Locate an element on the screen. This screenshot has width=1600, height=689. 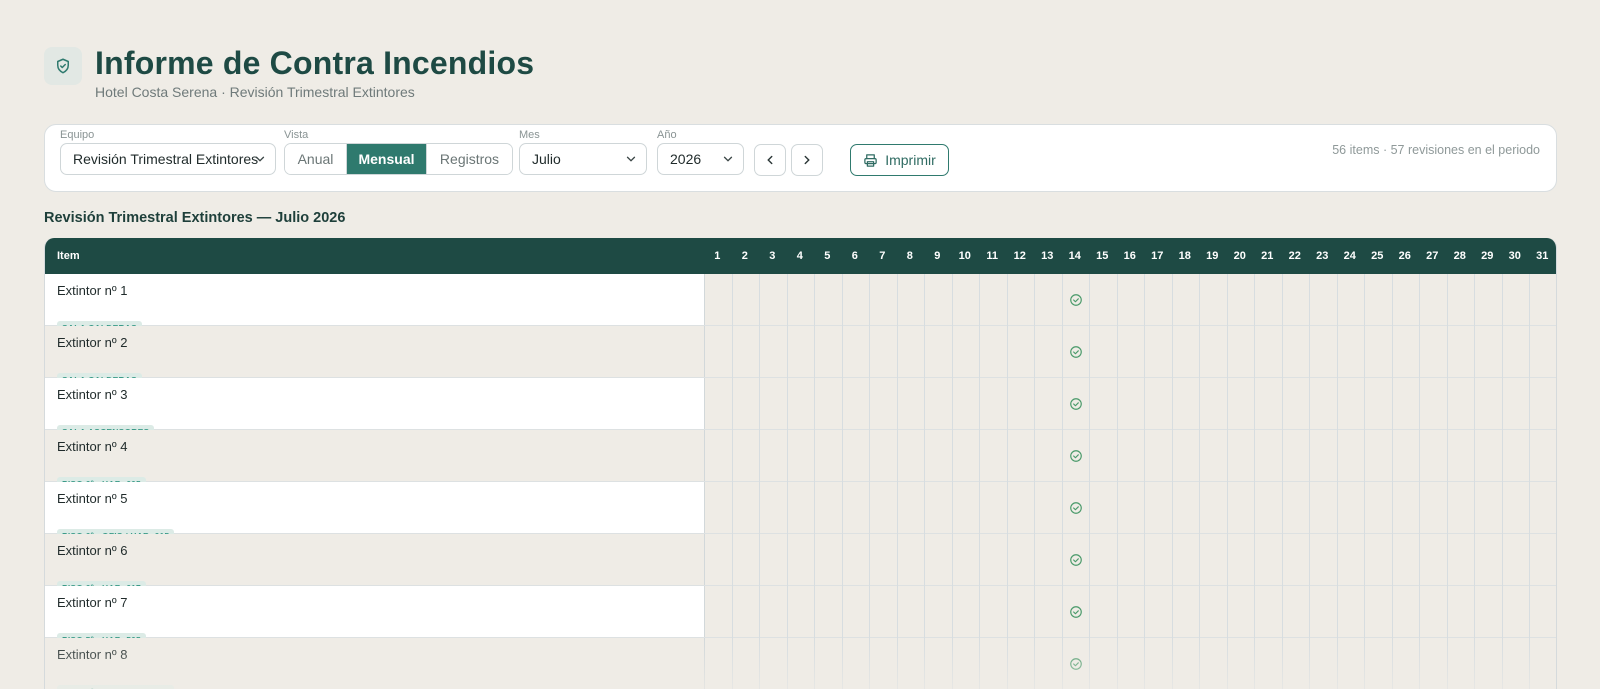
mes-select: Julio is located at coordinates (583, 159).